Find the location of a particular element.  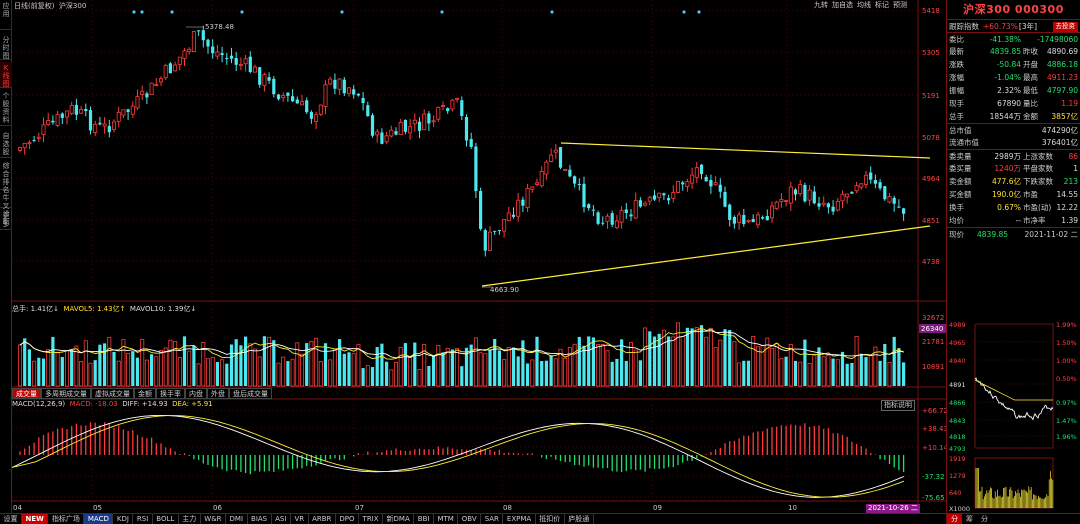

mini-pct-tick: 0.50% is located at coordinates (1066, 379).